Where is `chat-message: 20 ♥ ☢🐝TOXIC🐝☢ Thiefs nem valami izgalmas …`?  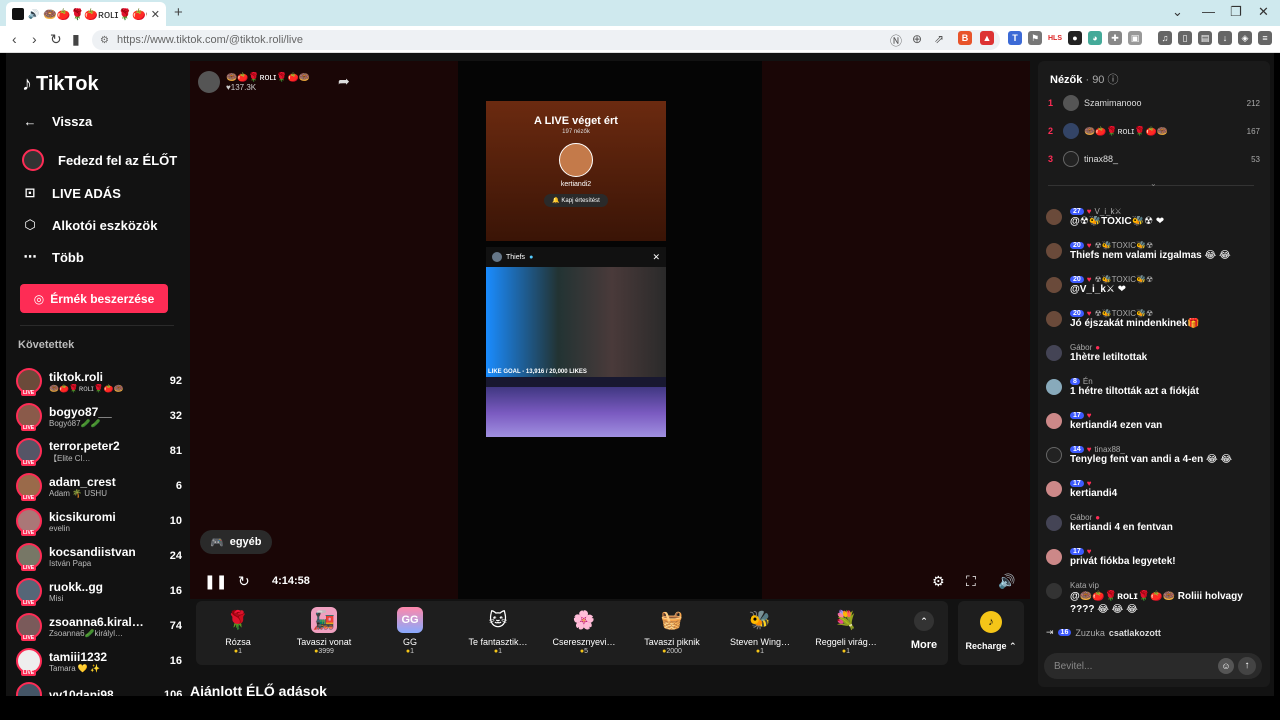
chat-message: 20 ♥ ☢🐝TOXIC🐝☢ Thiefs nem valami izgalmas … is located at coordinates (1154, 251).